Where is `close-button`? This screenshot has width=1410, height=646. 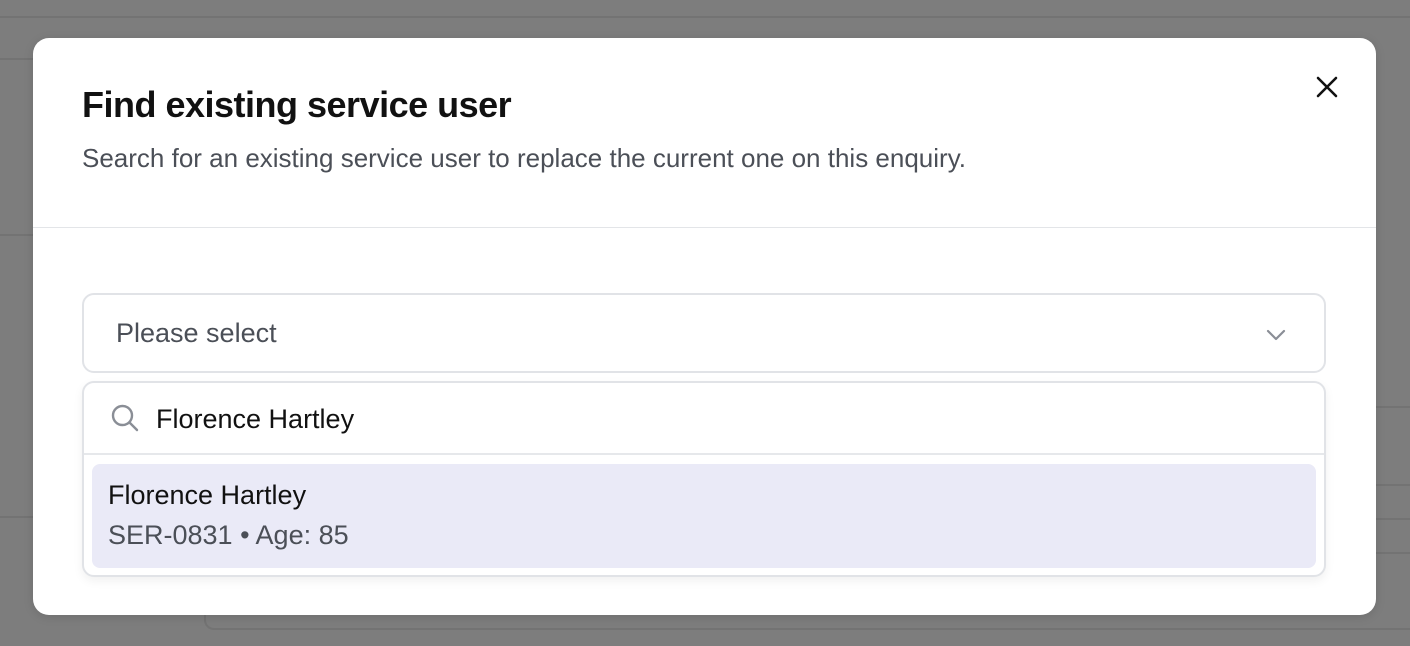 close-button is located at coordinates (1327, 87).